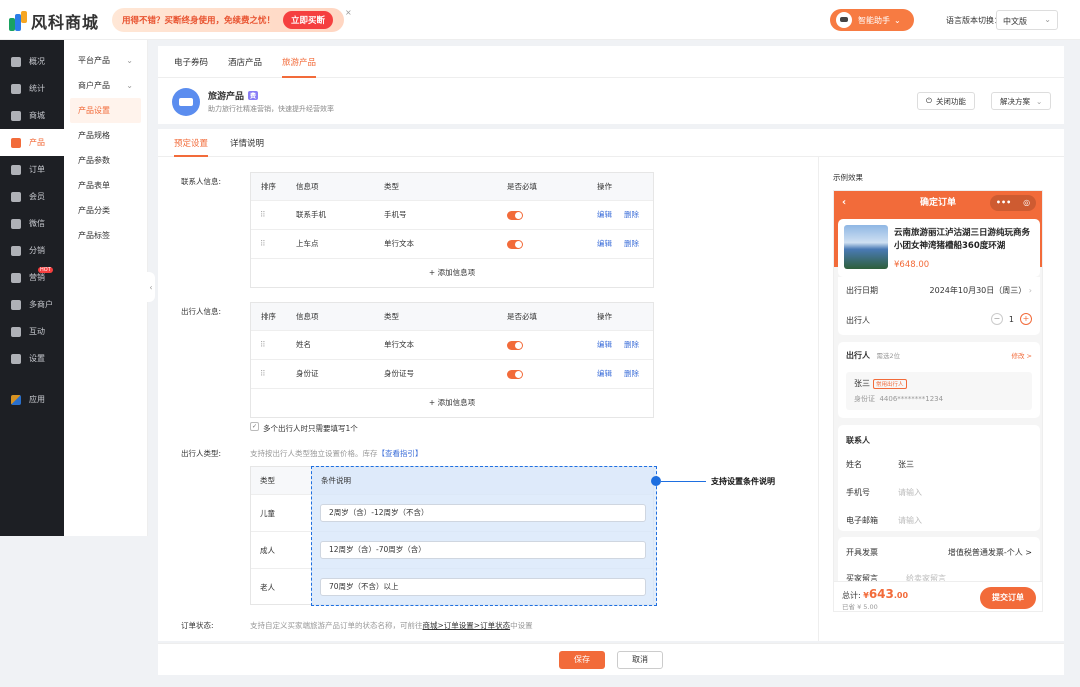 This screenshot has height=687, width=1080. What do you see at coordinates (989, 552) in the screenshot?
I see `invoice-value: 增值税普通发票-个人 >` at bounding box center [989, 552].